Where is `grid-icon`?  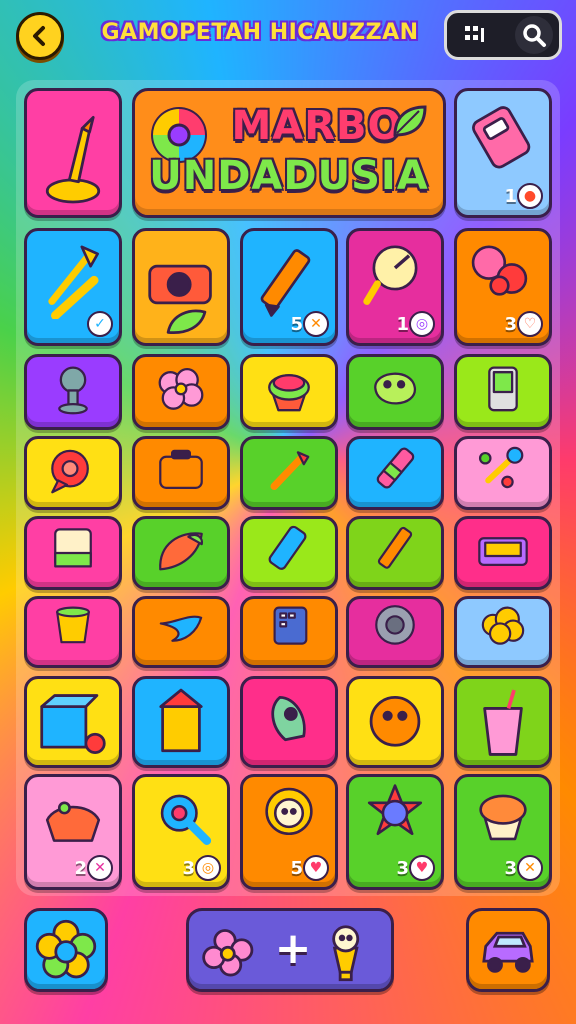
grid-icon is located at coordinates (474, 34).